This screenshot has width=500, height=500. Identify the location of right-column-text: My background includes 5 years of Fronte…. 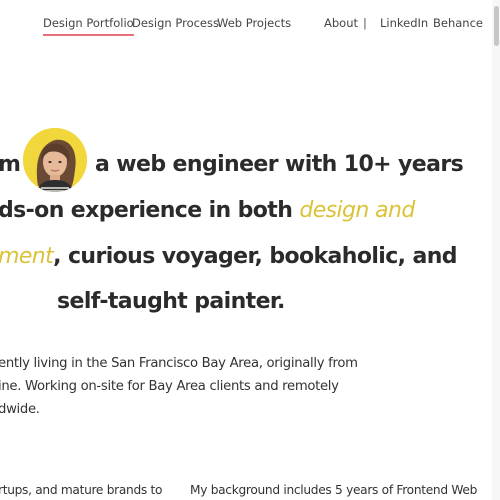
(334, 490).